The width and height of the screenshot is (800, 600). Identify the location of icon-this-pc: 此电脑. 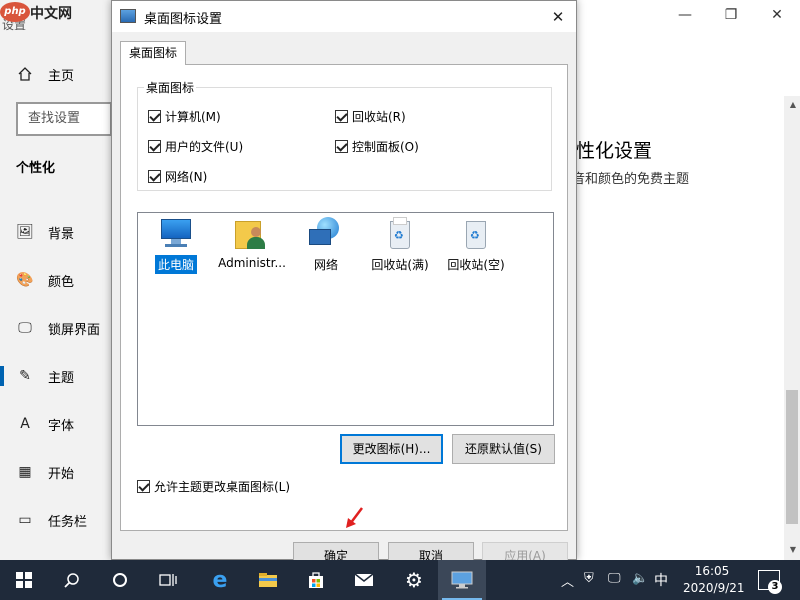
(176, 245).